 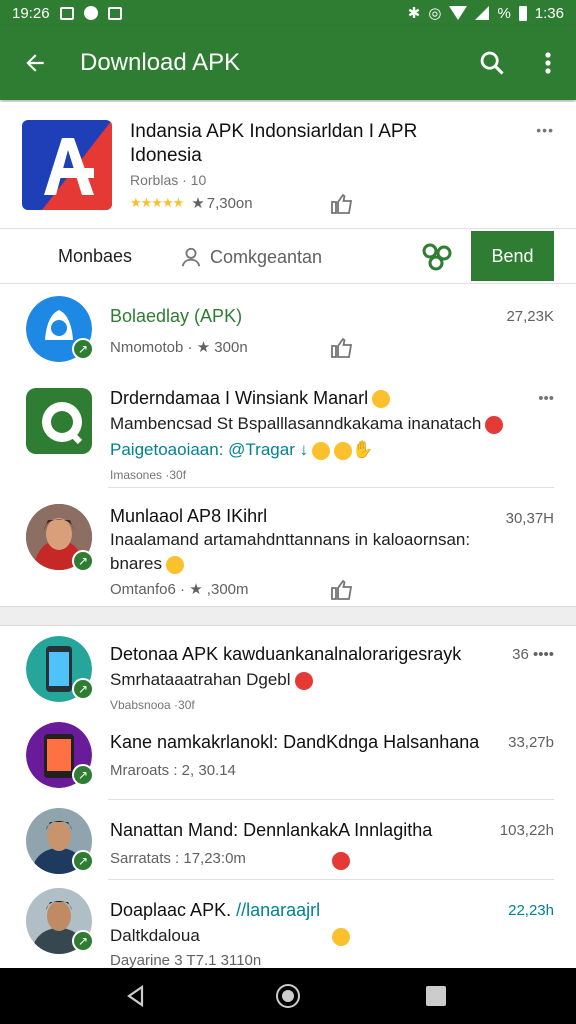 What do you see at coordinates (31, 13) in the screenshot?
I see `status-time: 19:26` at bounding box center [31, 13].